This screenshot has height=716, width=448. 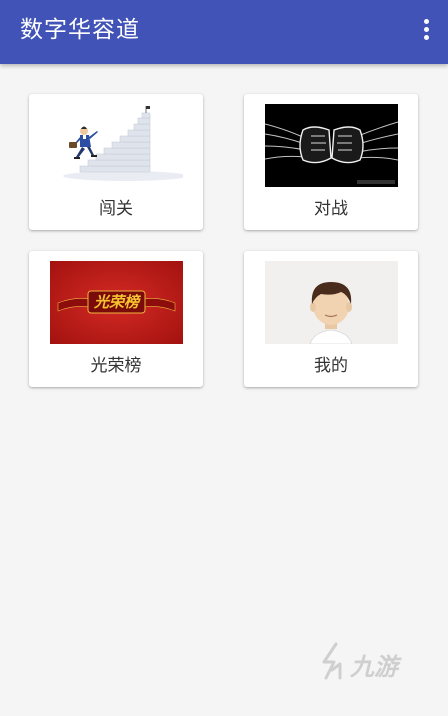 I want to click on battle-mode-card: 对战, so click(x=331, y=162).